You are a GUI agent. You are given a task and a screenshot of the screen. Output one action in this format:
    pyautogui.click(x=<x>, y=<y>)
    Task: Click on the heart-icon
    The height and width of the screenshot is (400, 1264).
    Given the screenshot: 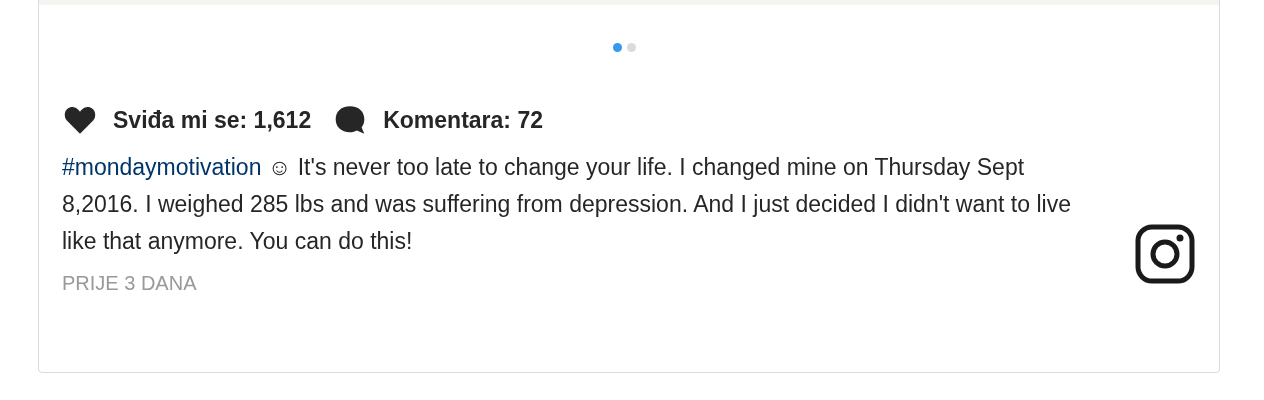 What is the action you would take?
    pyautogui.click(x=80, y=120)
    